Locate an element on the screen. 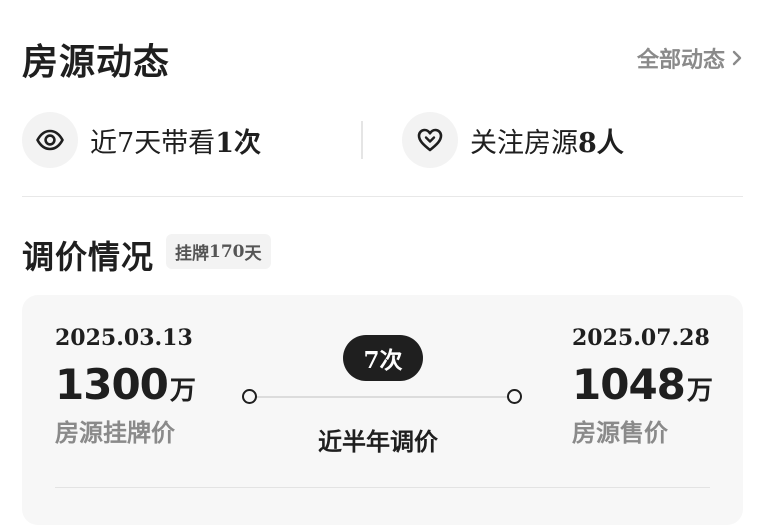 This screenshot has width=761, height=525. listed-badge-days: 170 is located at coordinates (227, 251).